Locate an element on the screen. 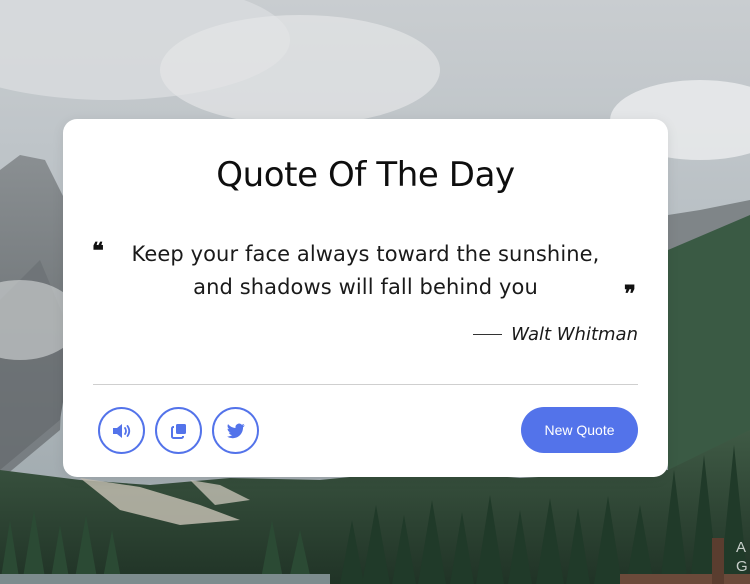 The height and width of the screenshot is (584, 750). watermark-line-2: G is located at coordinates (742, 566).